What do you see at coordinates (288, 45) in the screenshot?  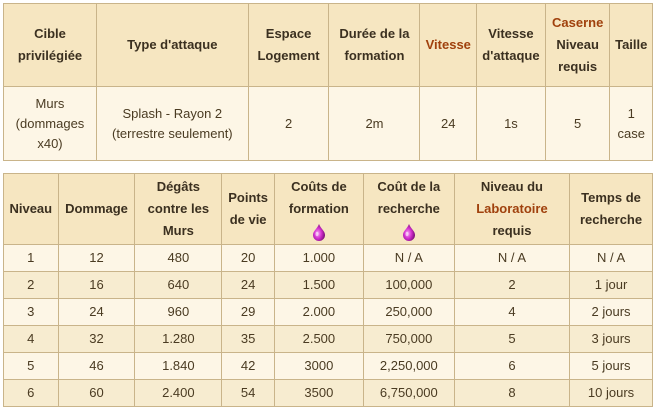 I see `header-housing: Espace Logement` at bounding box center [288, 45].